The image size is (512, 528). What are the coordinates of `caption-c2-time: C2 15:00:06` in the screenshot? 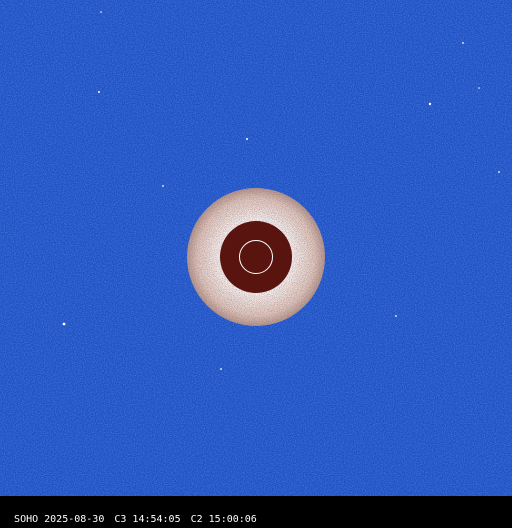 It's located at (223, 519).